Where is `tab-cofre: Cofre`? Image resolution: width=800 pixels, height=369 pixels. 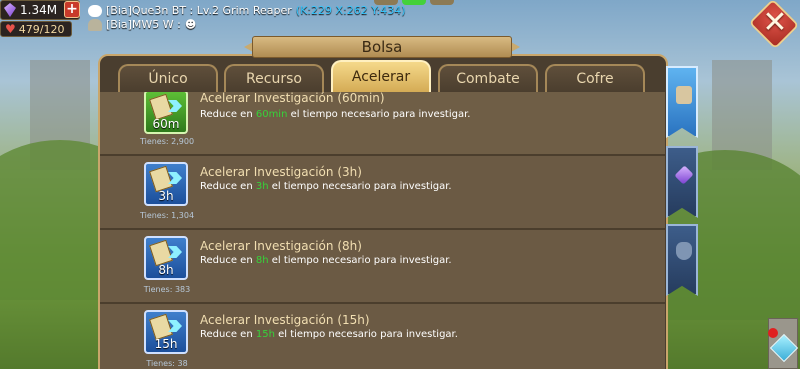 tab-cofre: Cofre is located at coordinates (595, 78).